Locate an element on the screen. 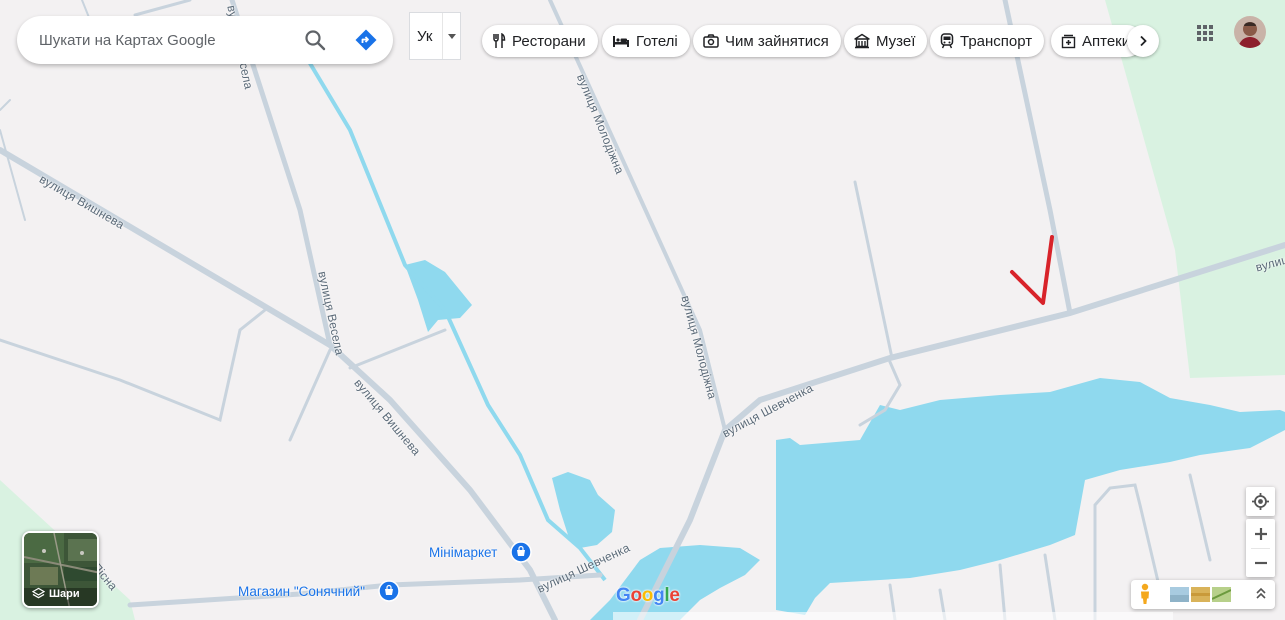 Image resolution: width=1285 pixels, height=620 pixels. chevron-up-icon is located at coordinates (1261, 594).